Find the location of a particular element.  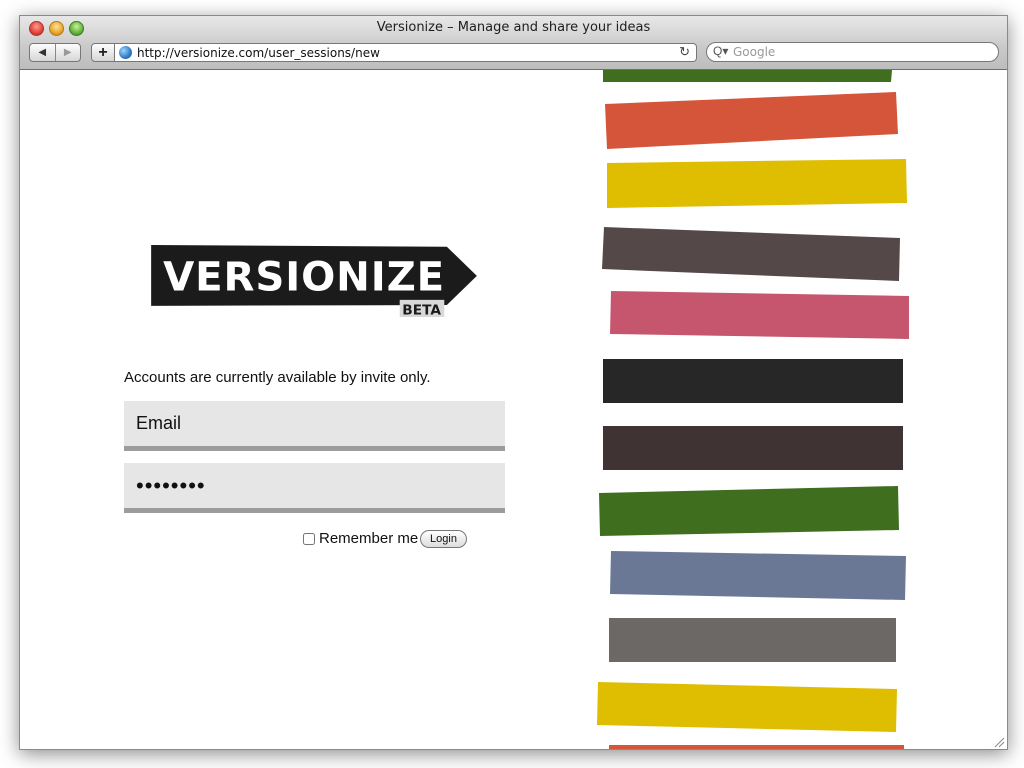

logo-wordmark: VERSIONIZE is located at coordinates (304, 277).